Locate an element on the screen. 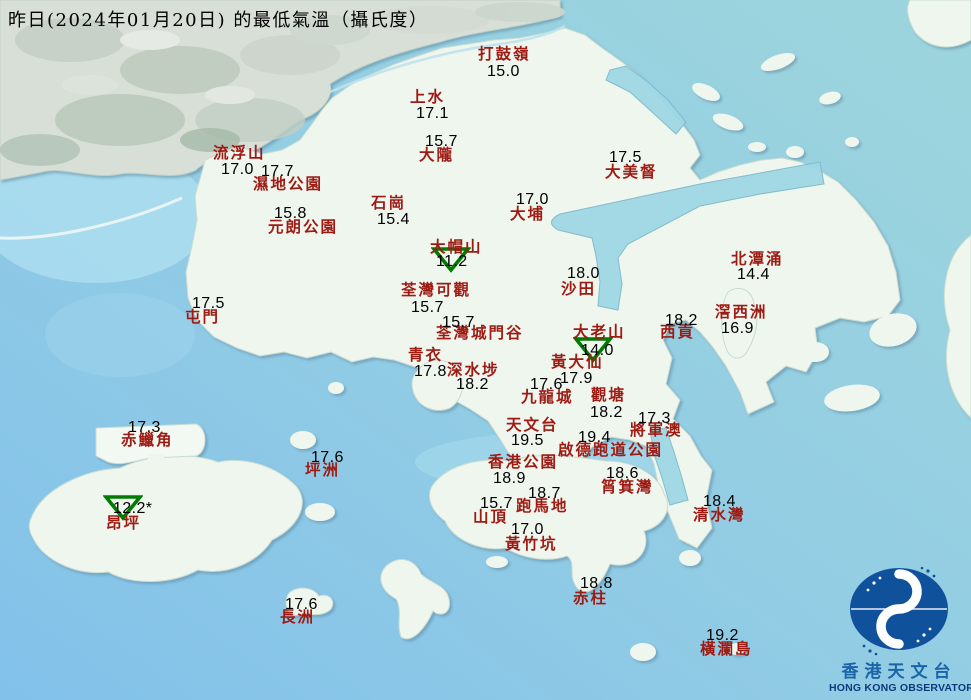 This screenshot has height=700, width=971. station-name: 赤柱 is located at coordinates (591, 597).